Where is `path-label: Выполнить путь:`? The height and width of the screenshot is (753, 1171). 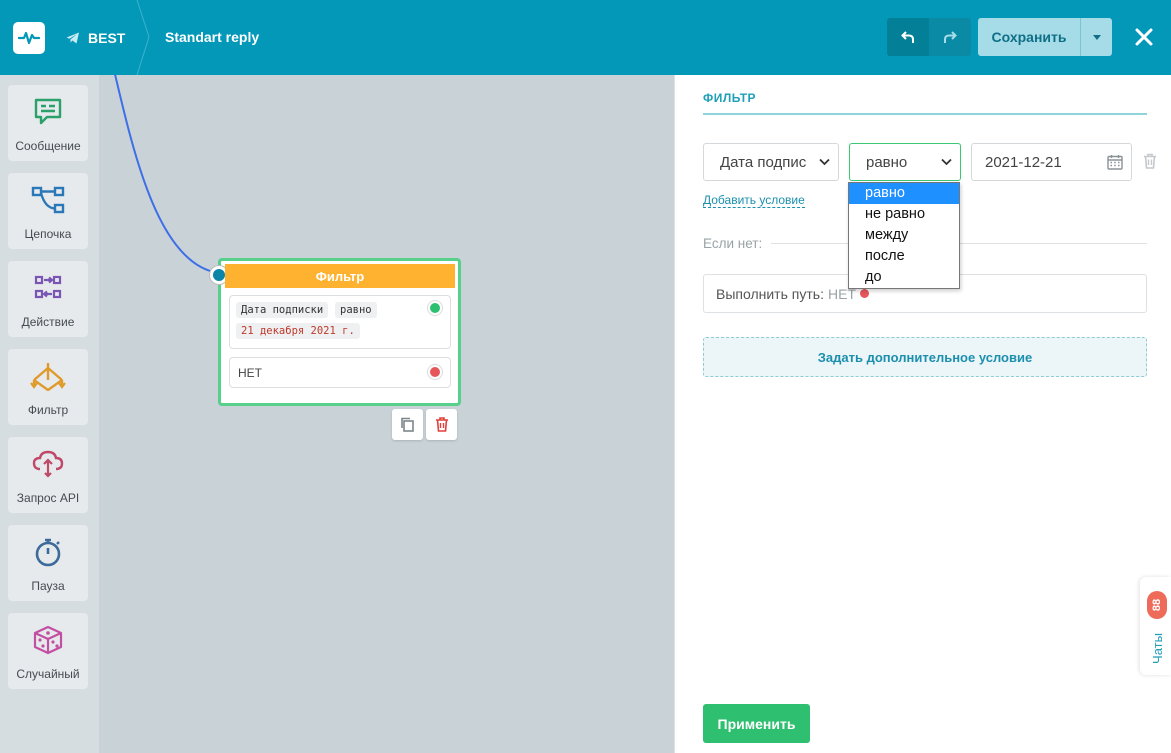 path-label: Выполнить путь: is located at coordinates (770, 293).